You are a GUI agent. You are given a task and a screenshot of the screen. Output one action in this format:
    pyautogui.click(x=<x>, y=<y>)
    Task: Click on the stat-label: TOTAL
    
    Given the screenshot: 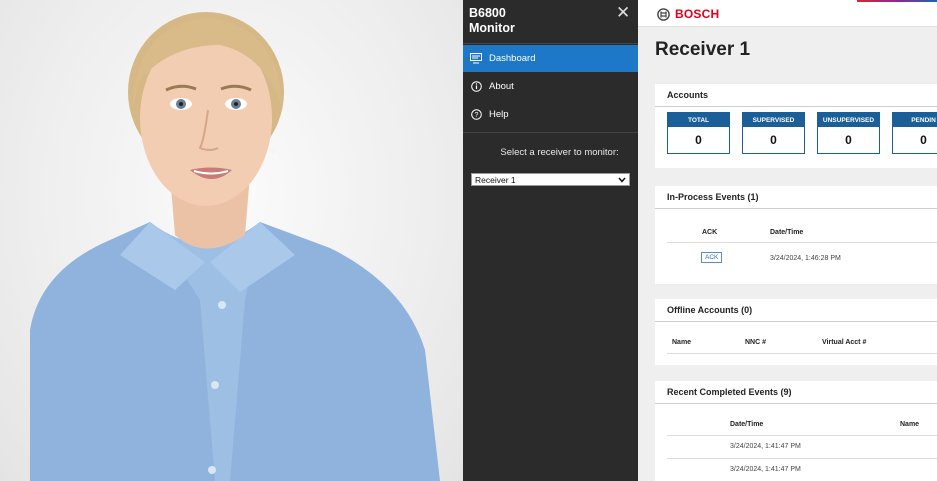 What is the action you would take?
    pyautogui.click(x=698, y=120)
    